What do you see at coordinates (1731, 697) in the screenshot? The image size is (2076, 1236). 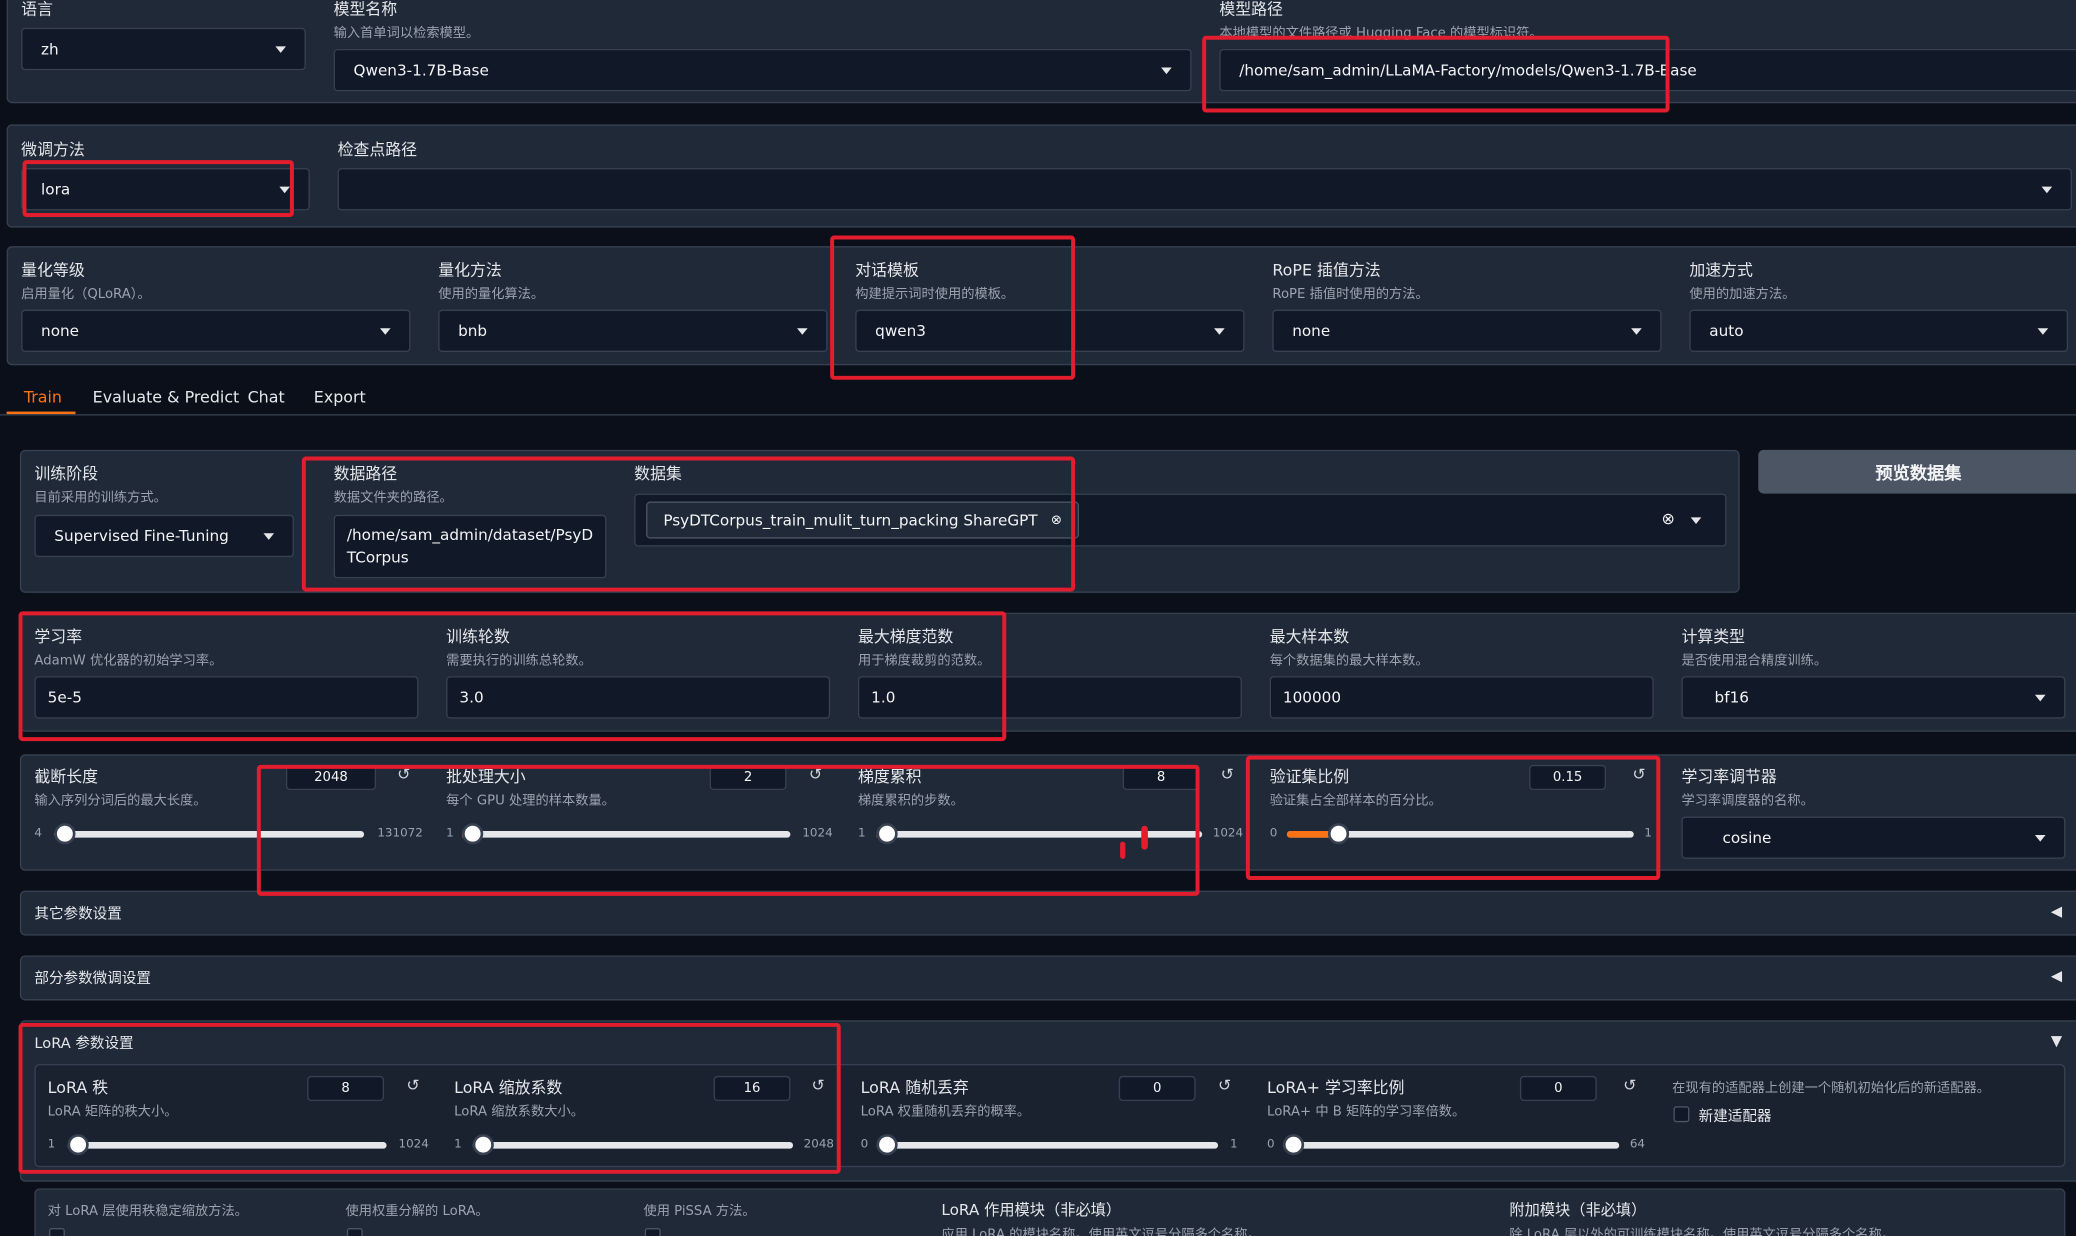 I see `compute-type-value: bf16` at bounding box center [1731, 697].